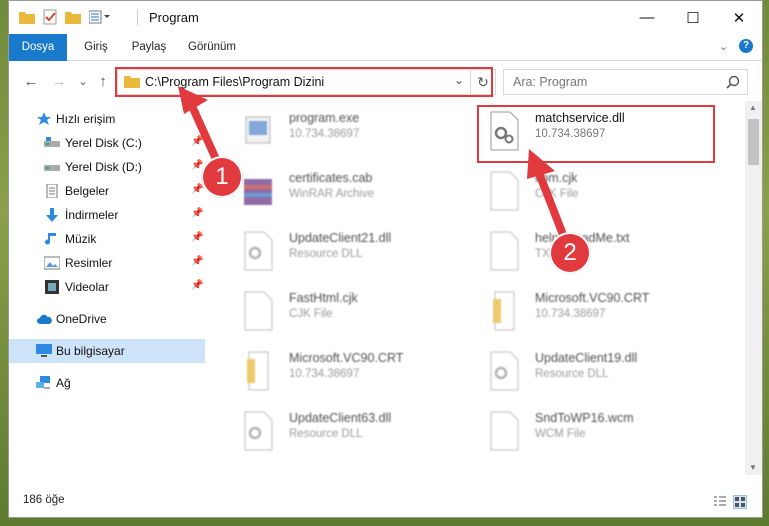 Image resolution: width=769 pixels, height=526 pixels. Describe the element at coordinates (733, 82) in the screenshot. I see `search-icon` at that location.